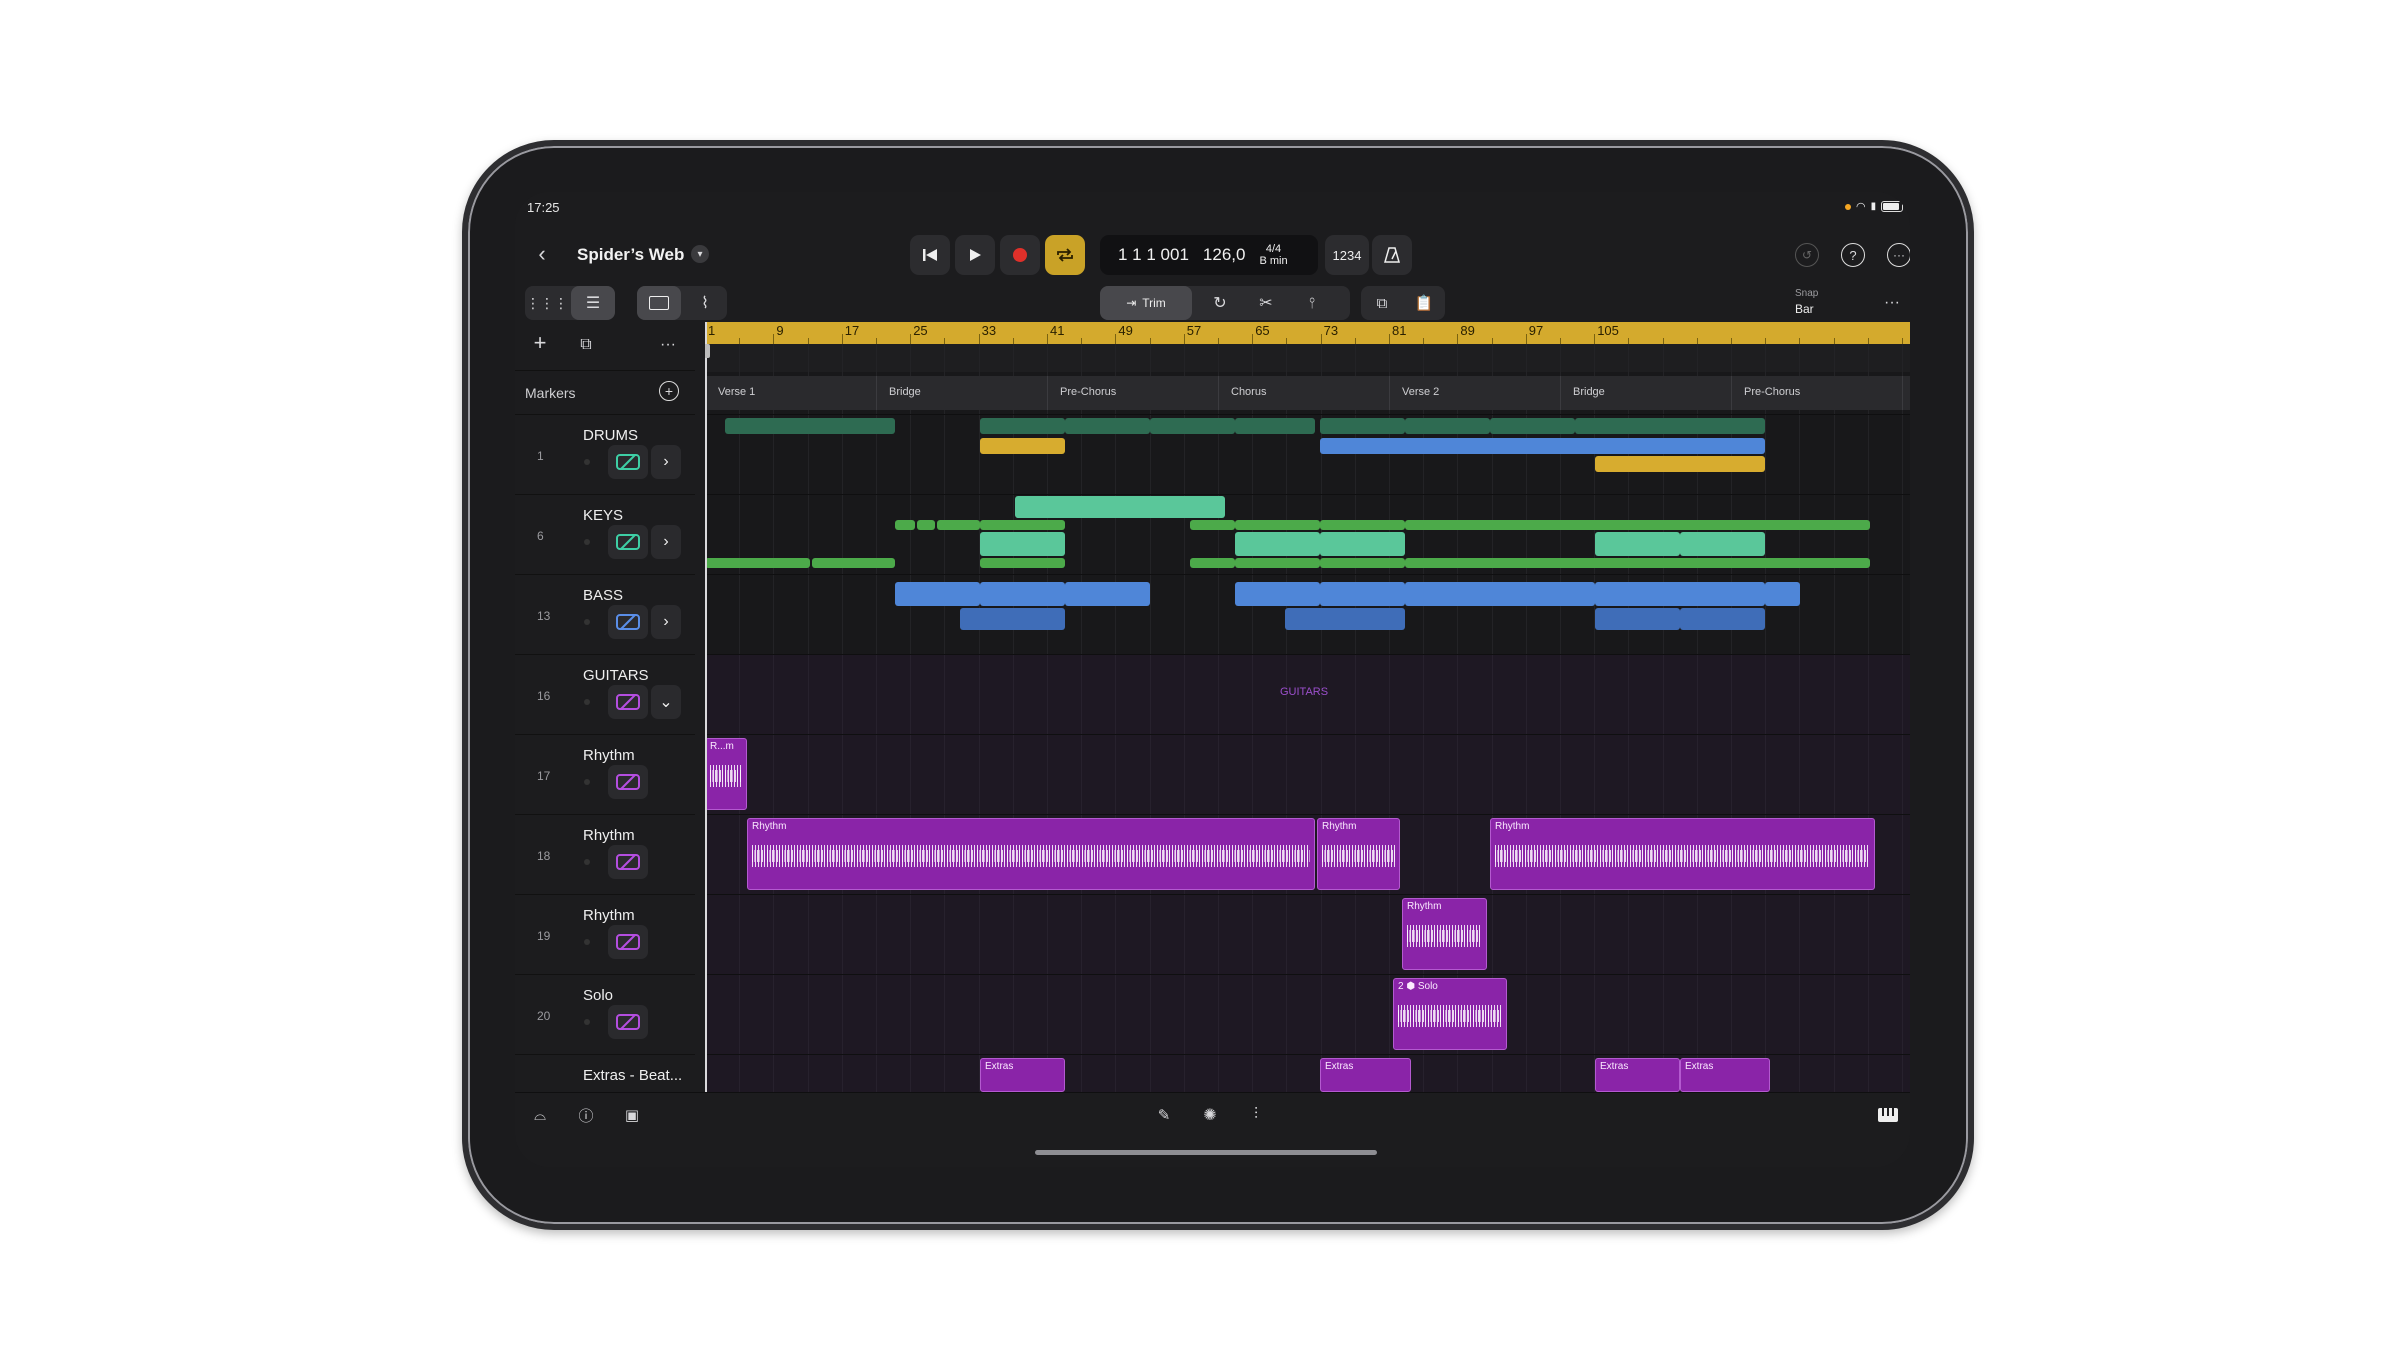  Describe the element at coordinates (669, 391) in the screenshot. I see `add-marker-icon: +` at that location.